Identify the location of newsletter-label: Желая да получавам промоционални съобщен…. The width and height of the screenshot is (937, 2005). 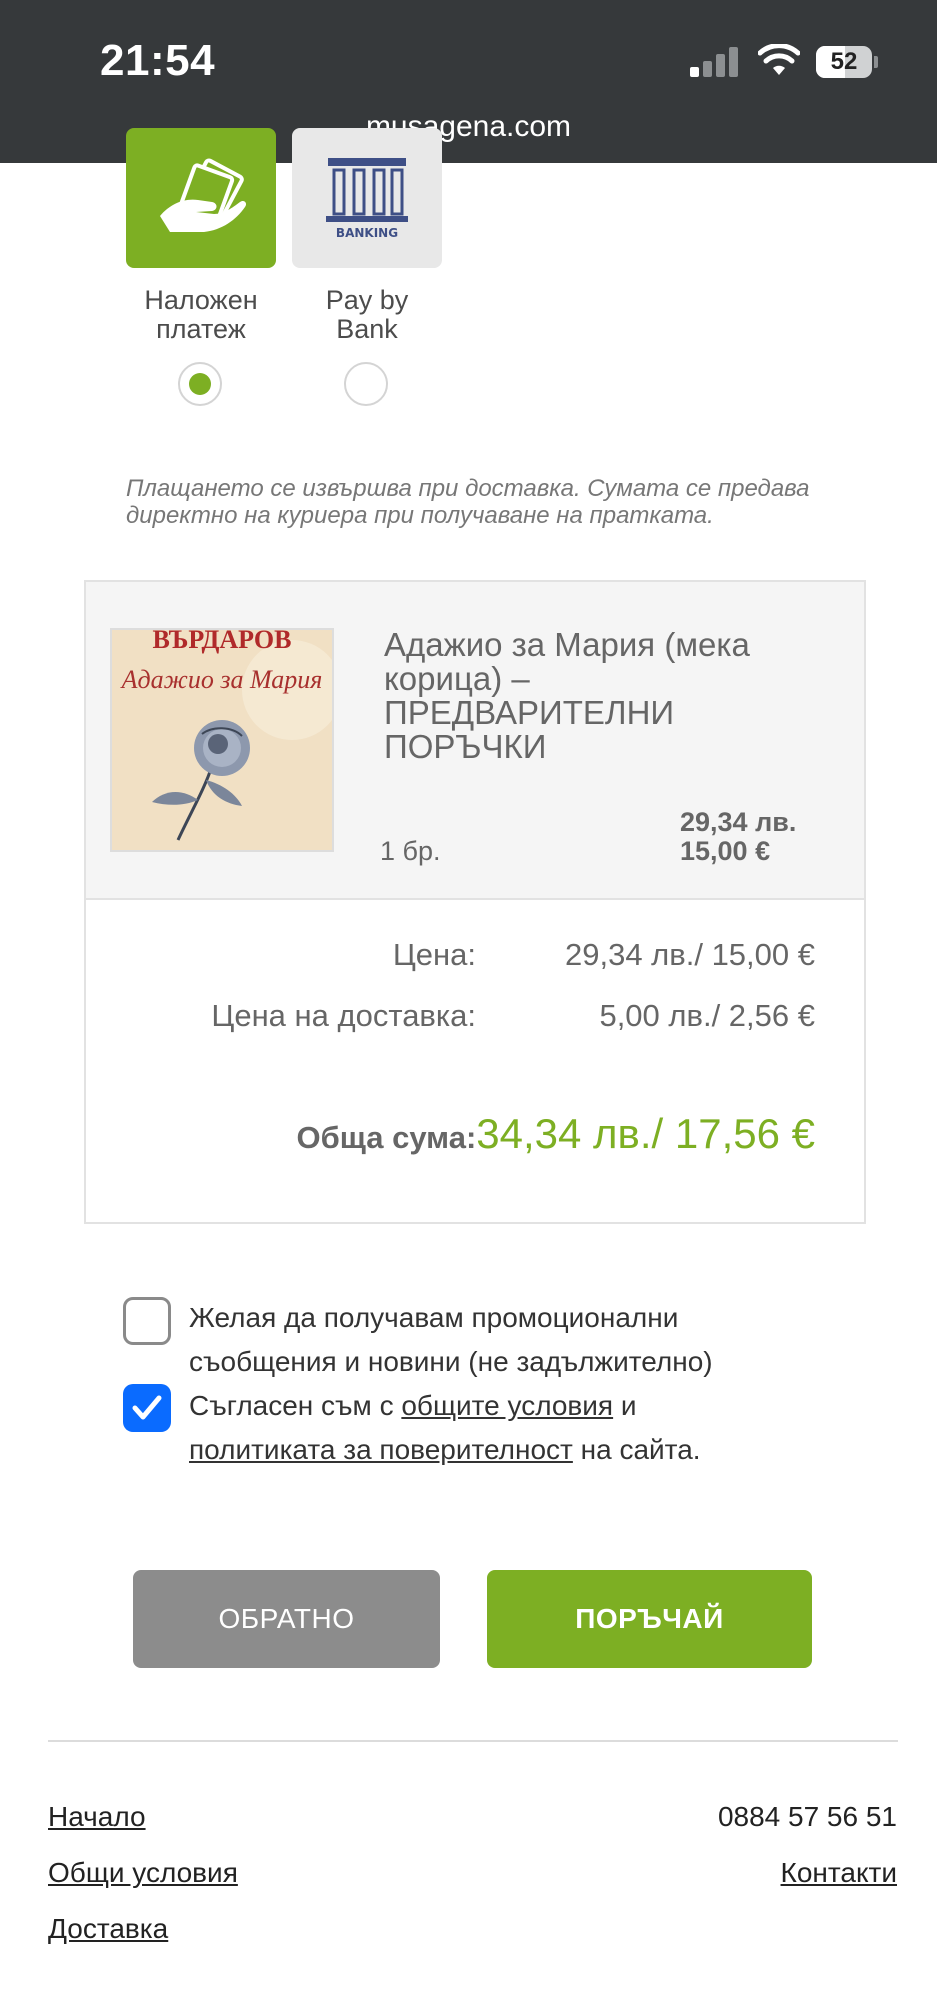
(451, 1339).